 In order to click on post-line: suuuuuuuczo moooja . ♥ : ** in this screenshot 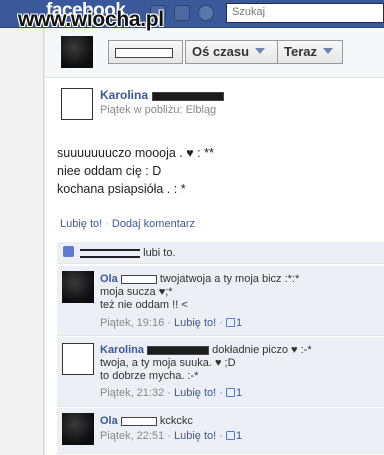, I will do `click(135, 153)`.